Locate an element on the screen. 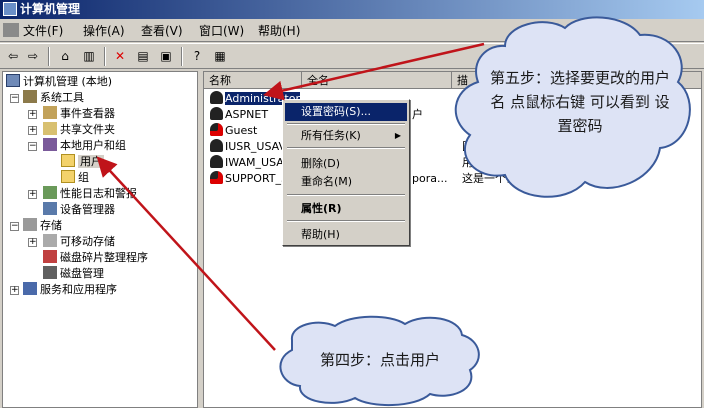 Image resolution: width=704 pixels, height=408 pixels. arrow-step5 is located at coordinates (374, 71).